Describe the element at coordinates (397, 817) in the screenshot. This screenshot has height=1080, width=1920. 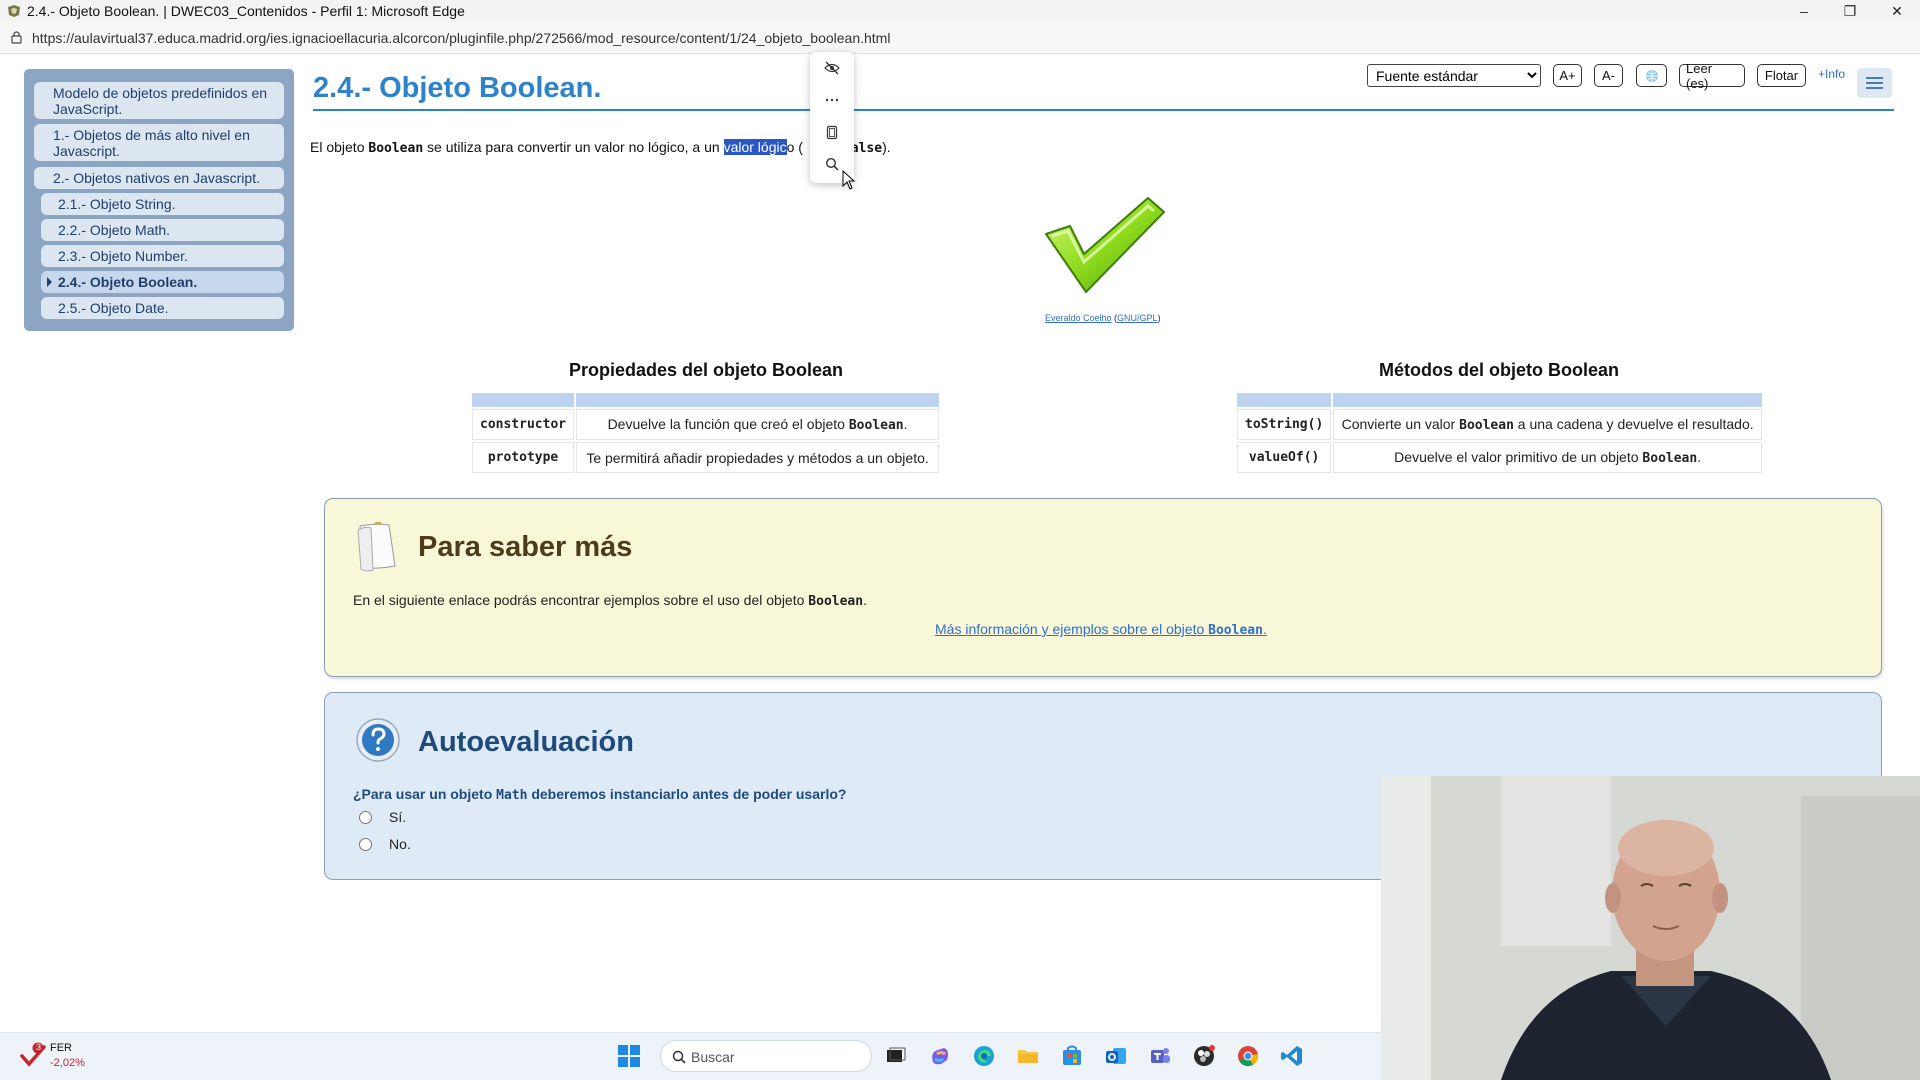
I see `option-si-label: Sí.` at that location.